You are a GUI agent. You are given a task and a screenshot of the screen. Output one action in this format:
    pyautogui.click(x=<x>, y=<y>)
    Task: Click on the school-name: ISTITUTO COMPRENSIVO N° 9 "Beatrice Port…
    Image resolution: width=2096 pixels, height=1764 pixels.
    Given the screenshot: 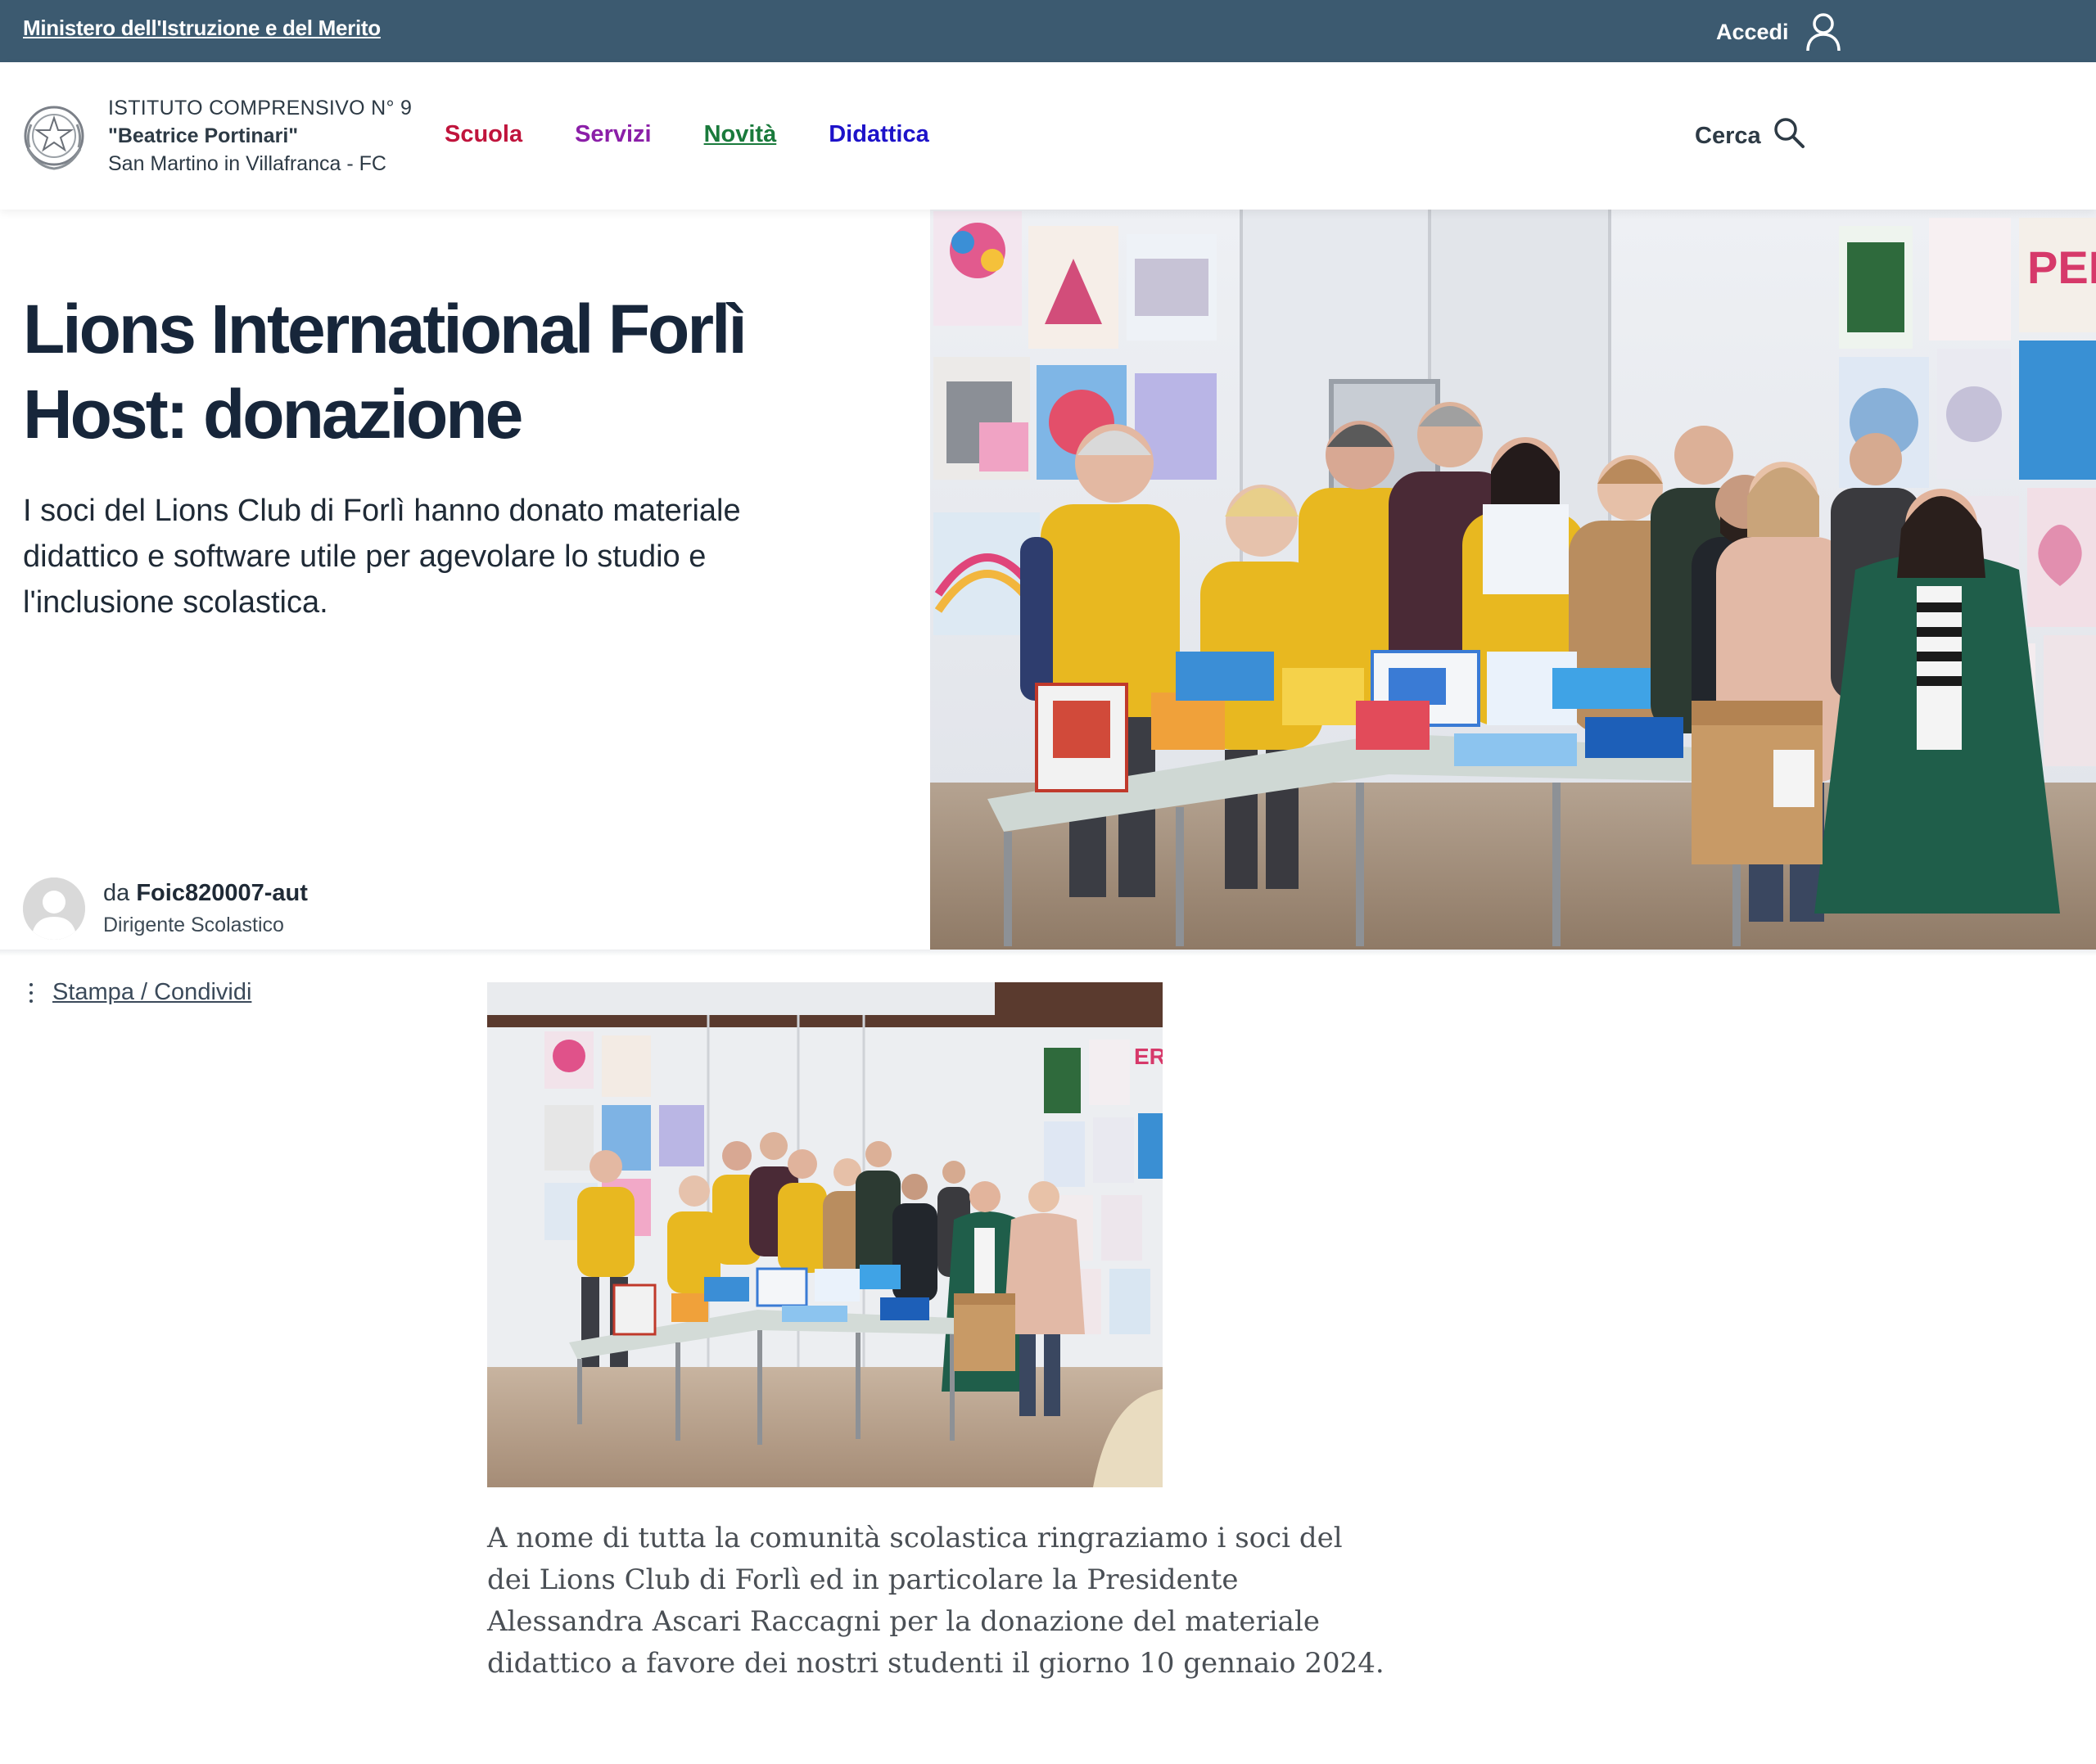 What is the action you would take?
    pyautogui.click(x=260, y=136)
    